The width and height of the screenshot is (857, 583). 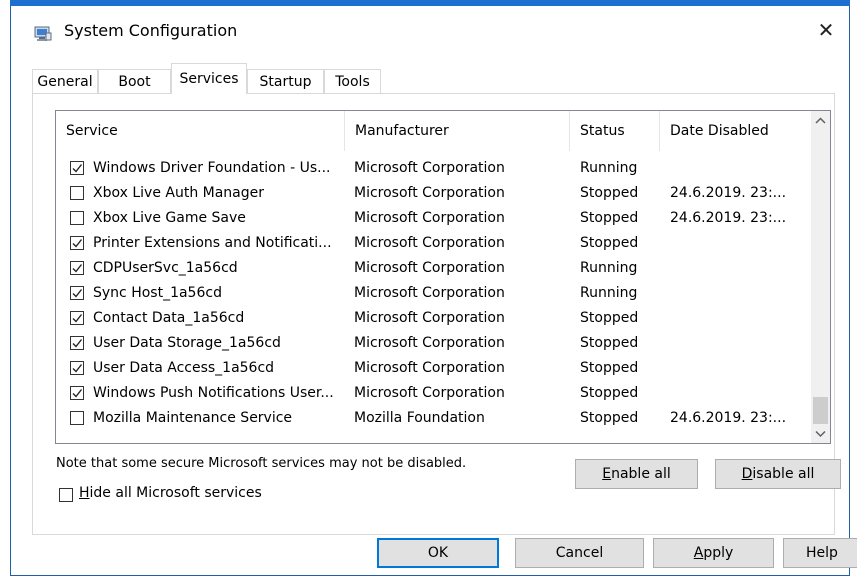 I want to click on tab-boot: Boot, so click(x=134, y=81).